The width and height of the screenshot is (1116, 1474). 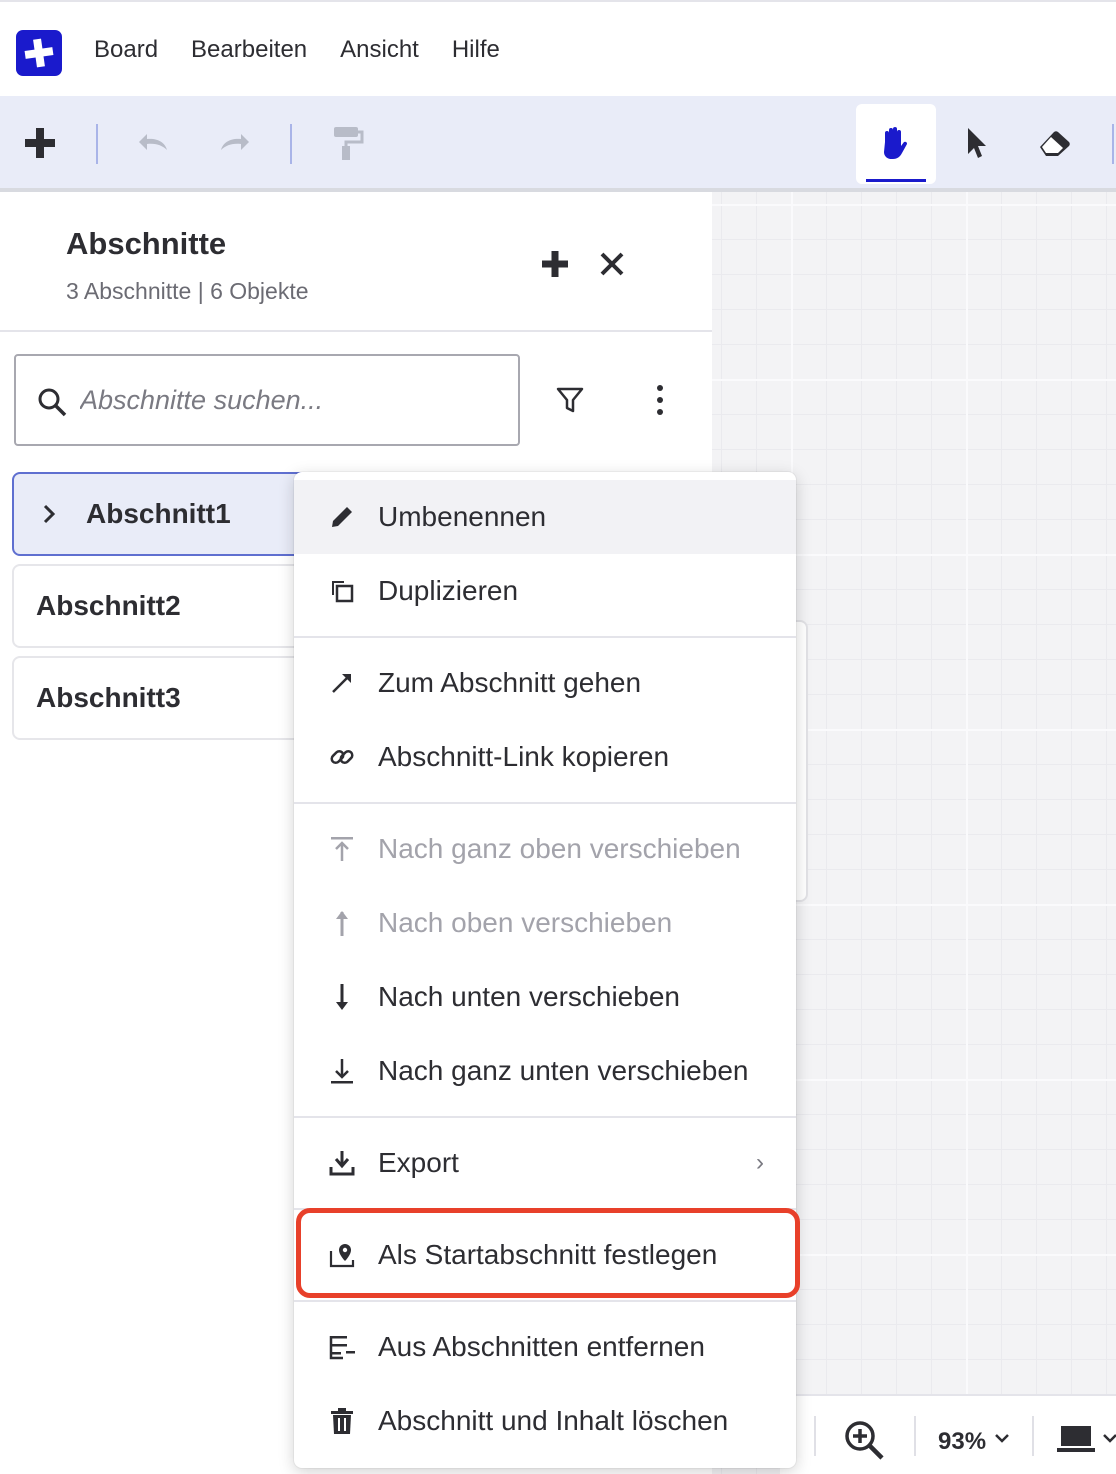 What do you see at coordinates (962, 1442) in the screenshot?
I see `zoom-level: 93%` at bounding box center [962, 1442].